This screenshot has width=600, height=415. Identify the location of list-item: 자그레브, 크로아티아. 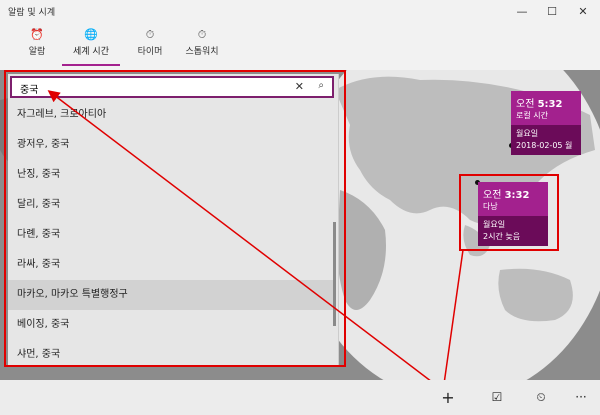
(172, 115).